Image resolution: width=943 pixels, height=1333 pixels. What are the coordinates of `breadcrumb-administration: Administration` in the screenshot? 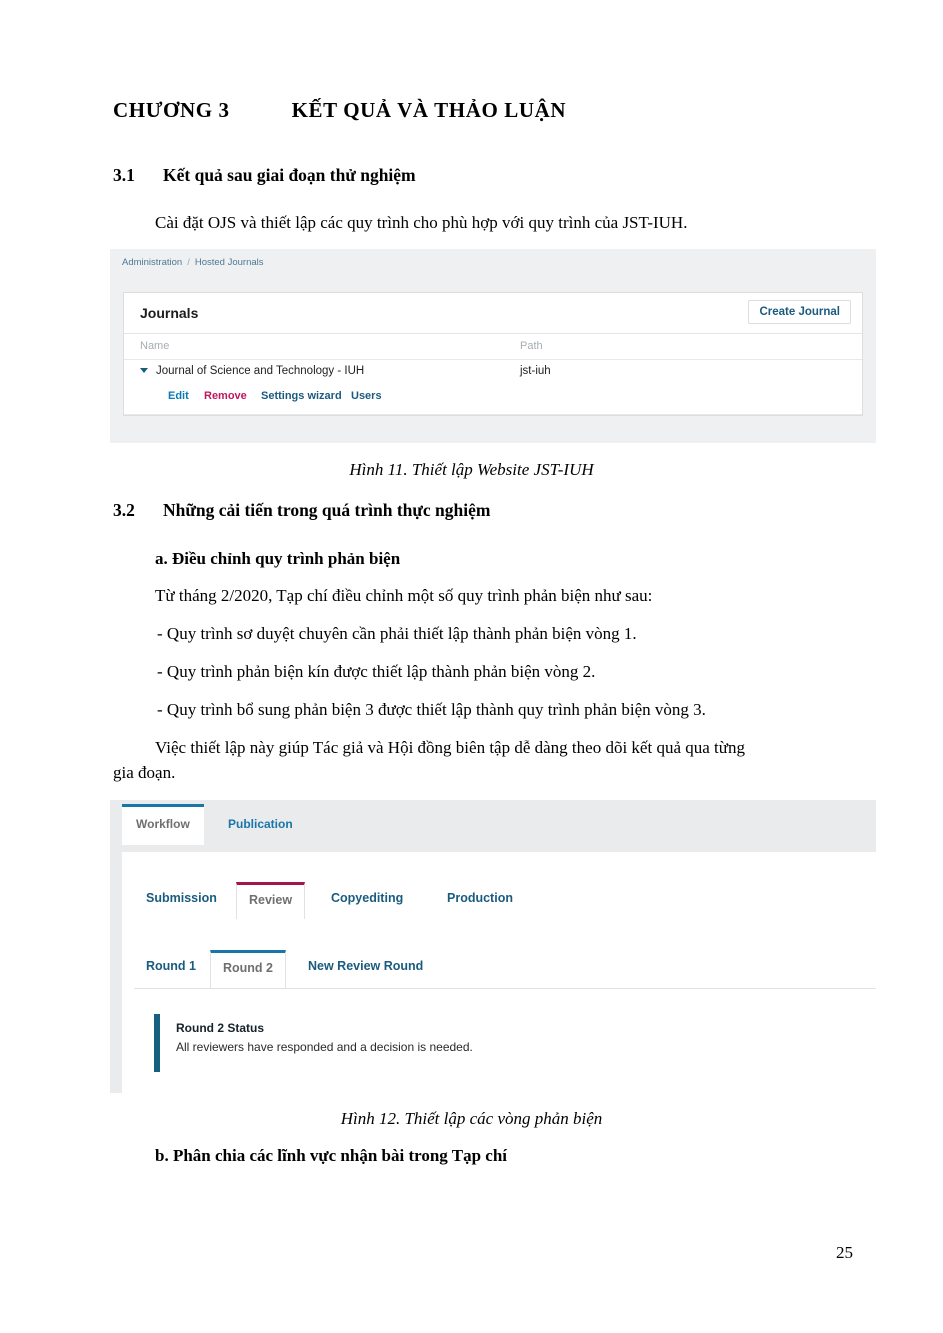 It's located at (152, 262).